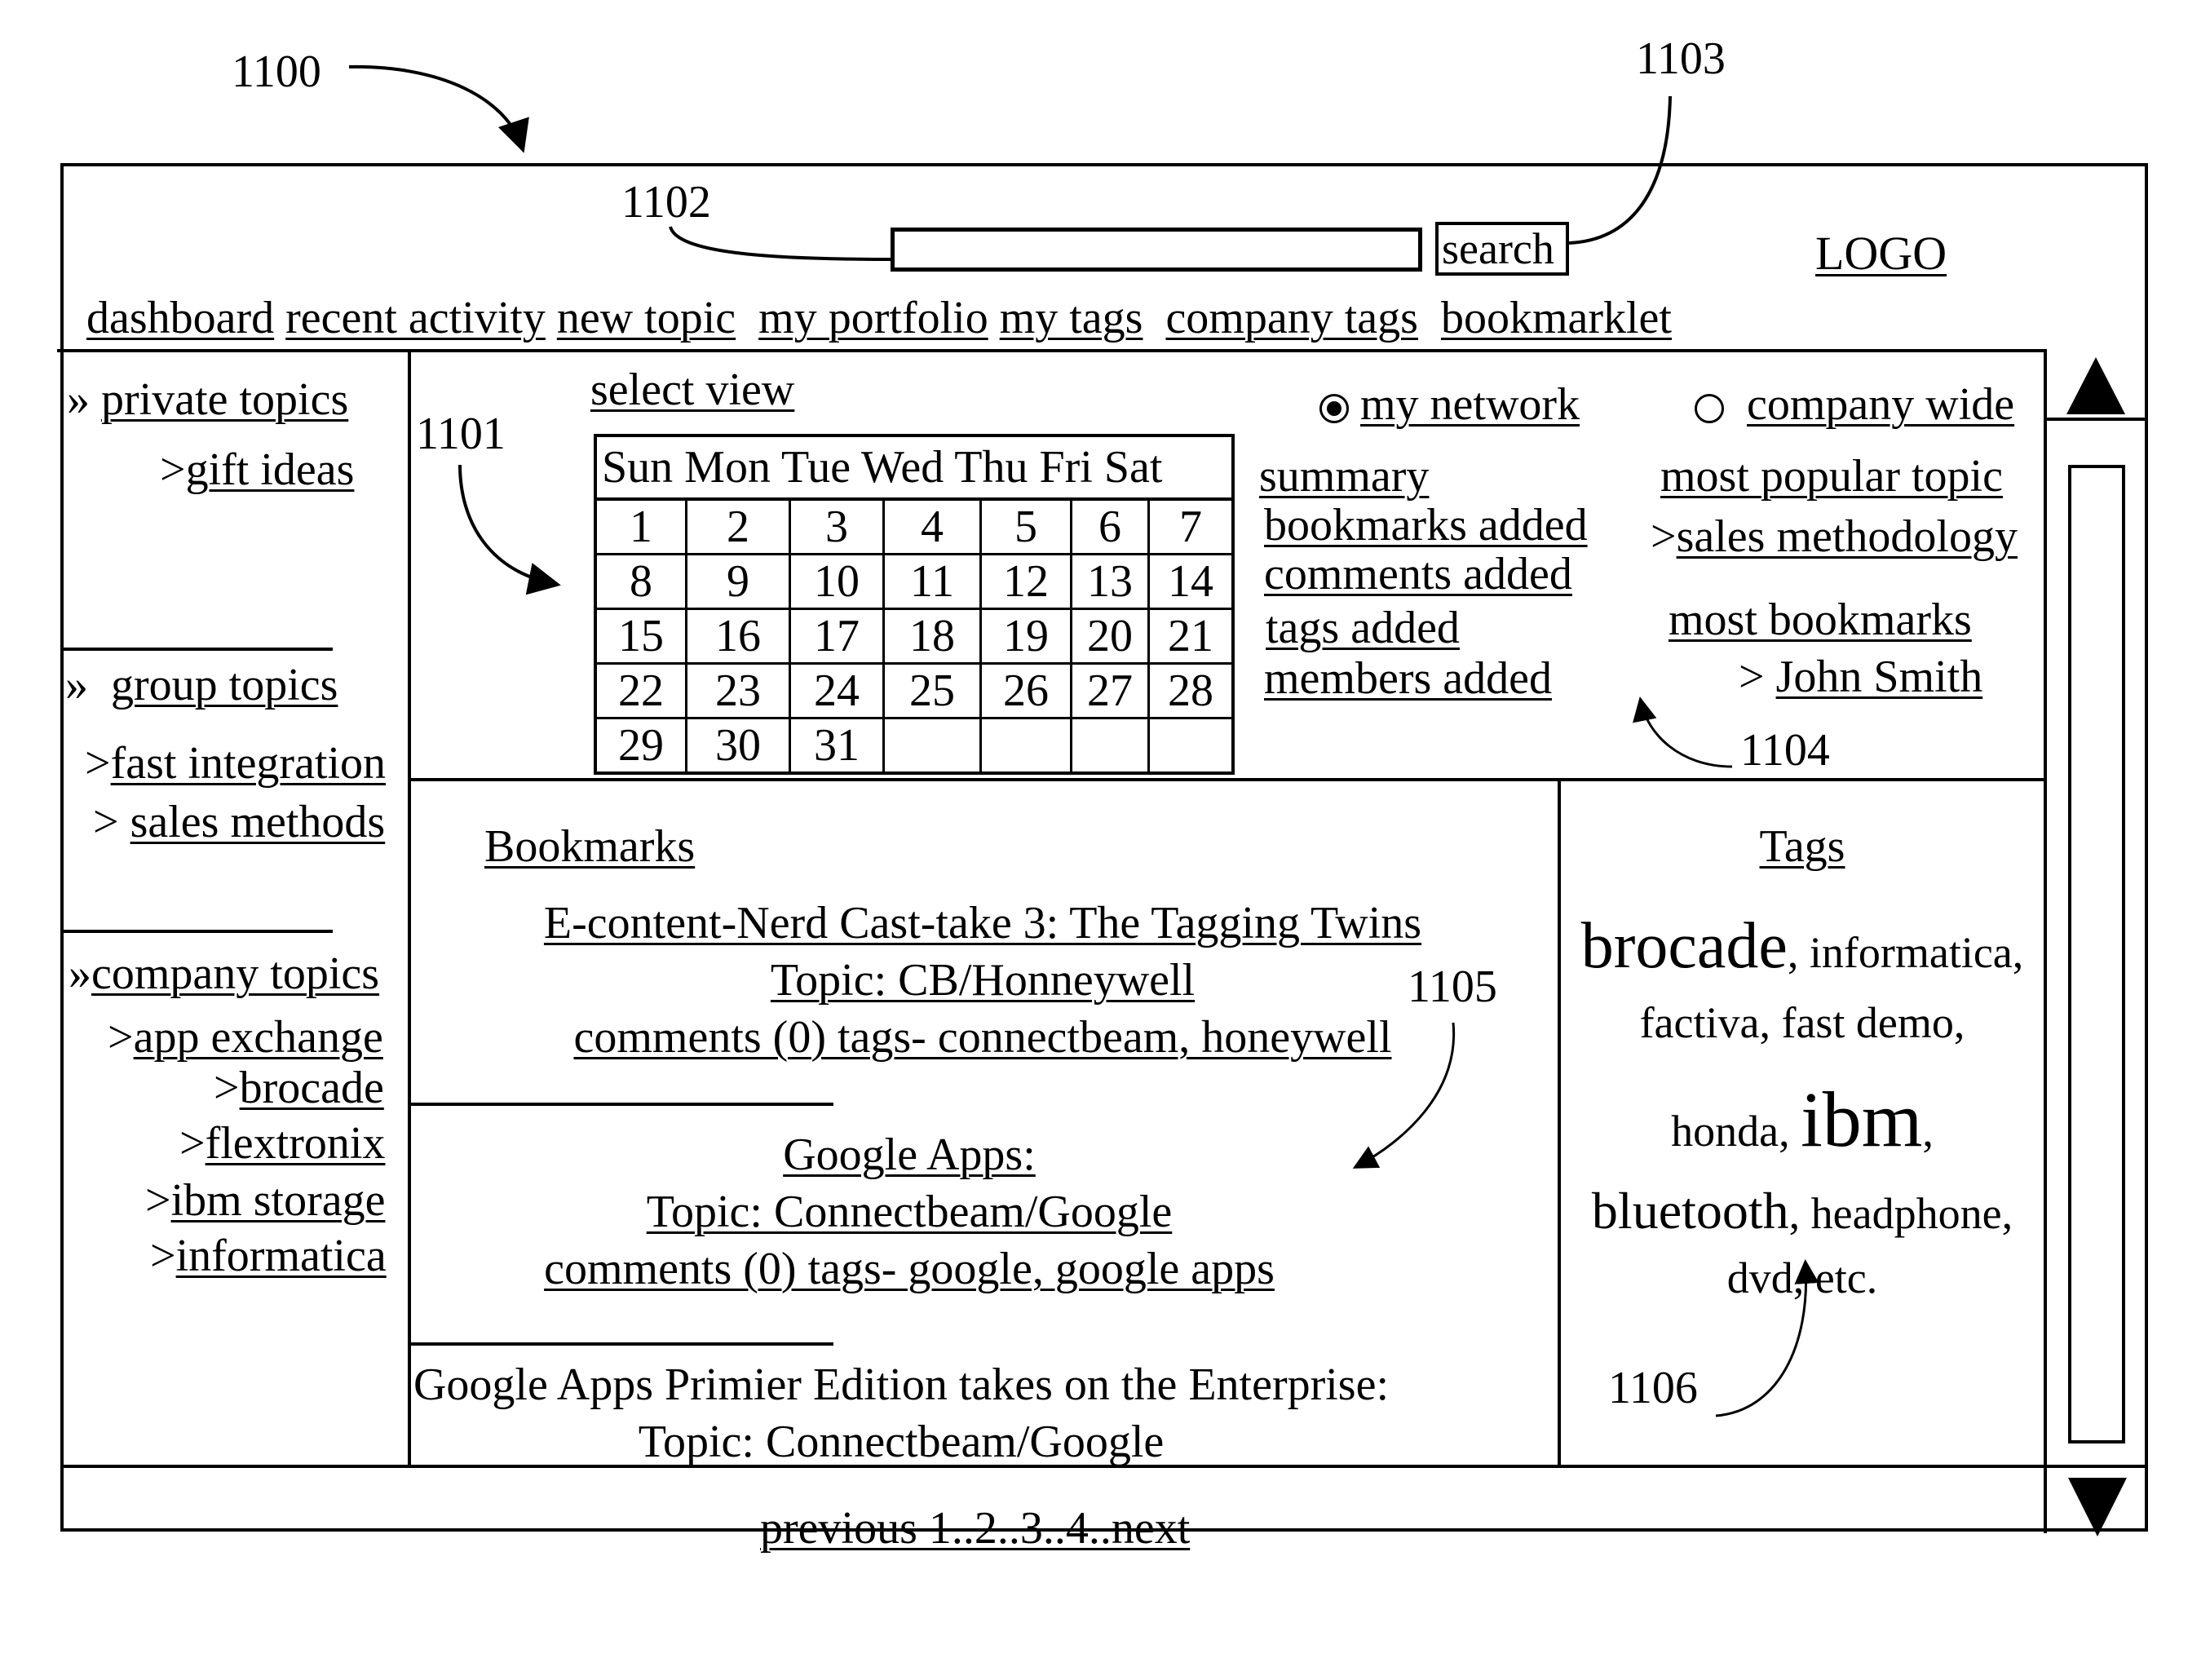 The width and height of the screenshot is (2210, 1680). Describe the element at coordinates (1363, 628) in the screenshot. I see `summary-tags-added: tags added` at that location.